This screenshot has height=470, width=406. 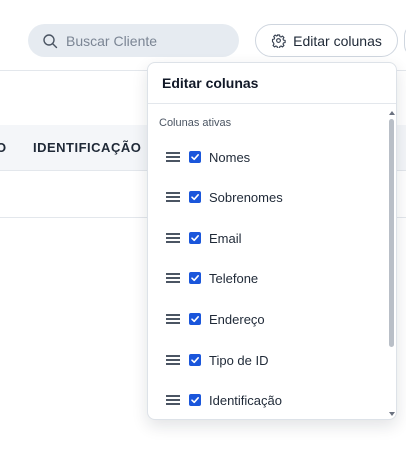 What do you see at coordinates (3, 147) in the screenshot?
I see `column-header-partial: O` at bounding box center [3, 147].